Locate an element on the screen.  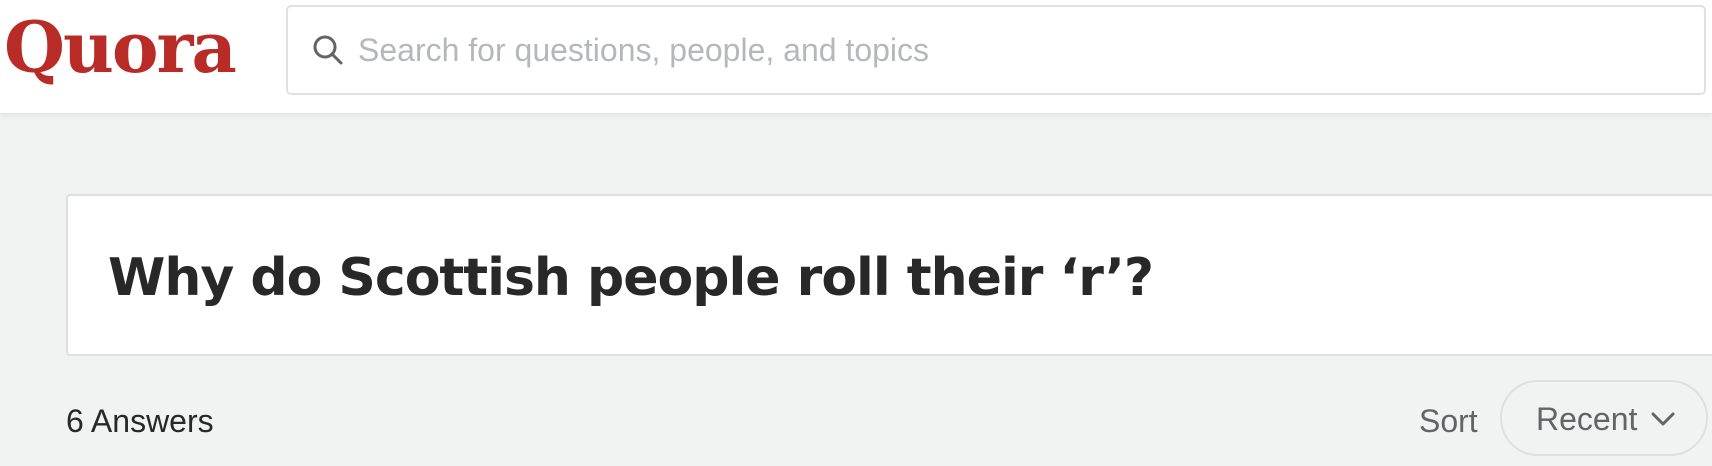
quora-logo: Quora is located at coordinates (120, 48).